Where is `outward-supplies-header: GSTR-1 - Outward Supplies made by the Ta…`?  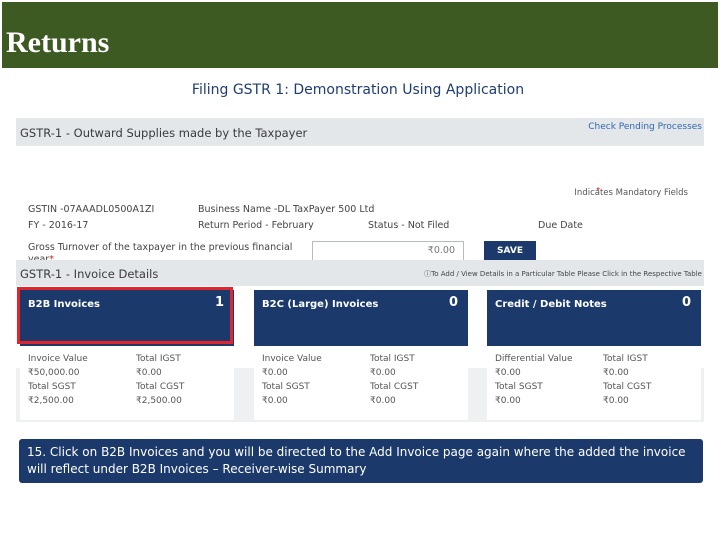 outward-supplies-header: GSTR-1 - Outward Supplies made by the Ta… is located at coordinates (360, 132).